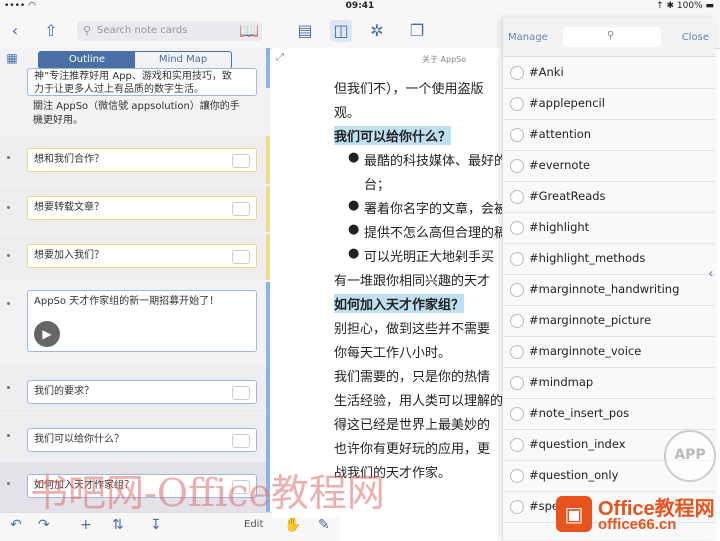  What do you see at coordinates (51, 31) in the screenshot?
I see `share-icon: ⇧` at bounding box center [51, 31].